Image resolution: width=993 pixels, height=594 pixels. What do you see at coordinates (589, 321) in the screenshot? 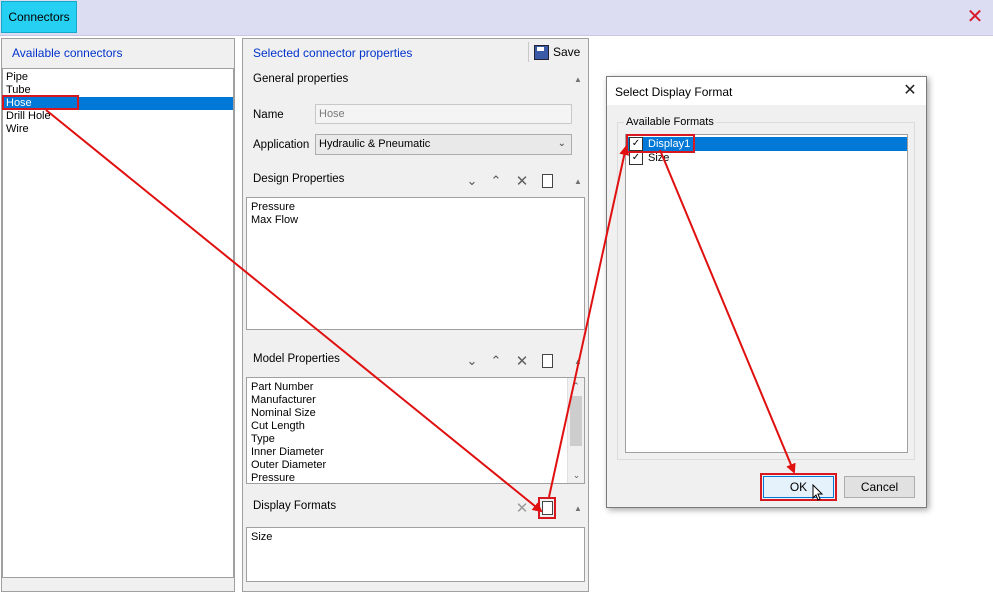
I see `arrow-add-format-to-dialog` at bounding box center [589, 321].